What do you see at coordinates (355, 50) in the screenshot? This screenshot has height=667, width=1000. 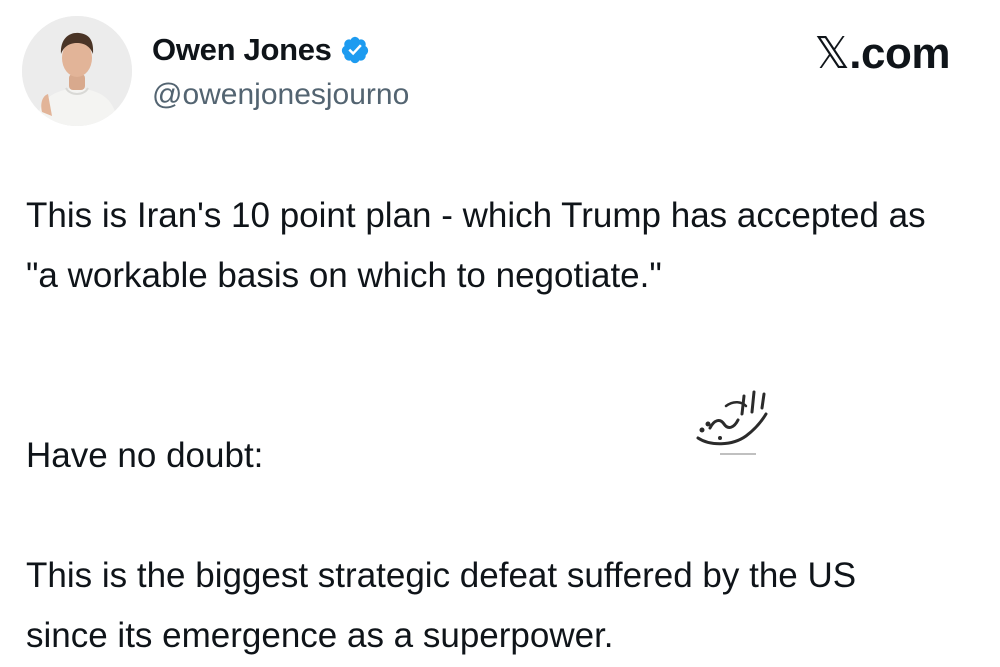 I see `verified-badge-icon` at bounding box center [355, 50].